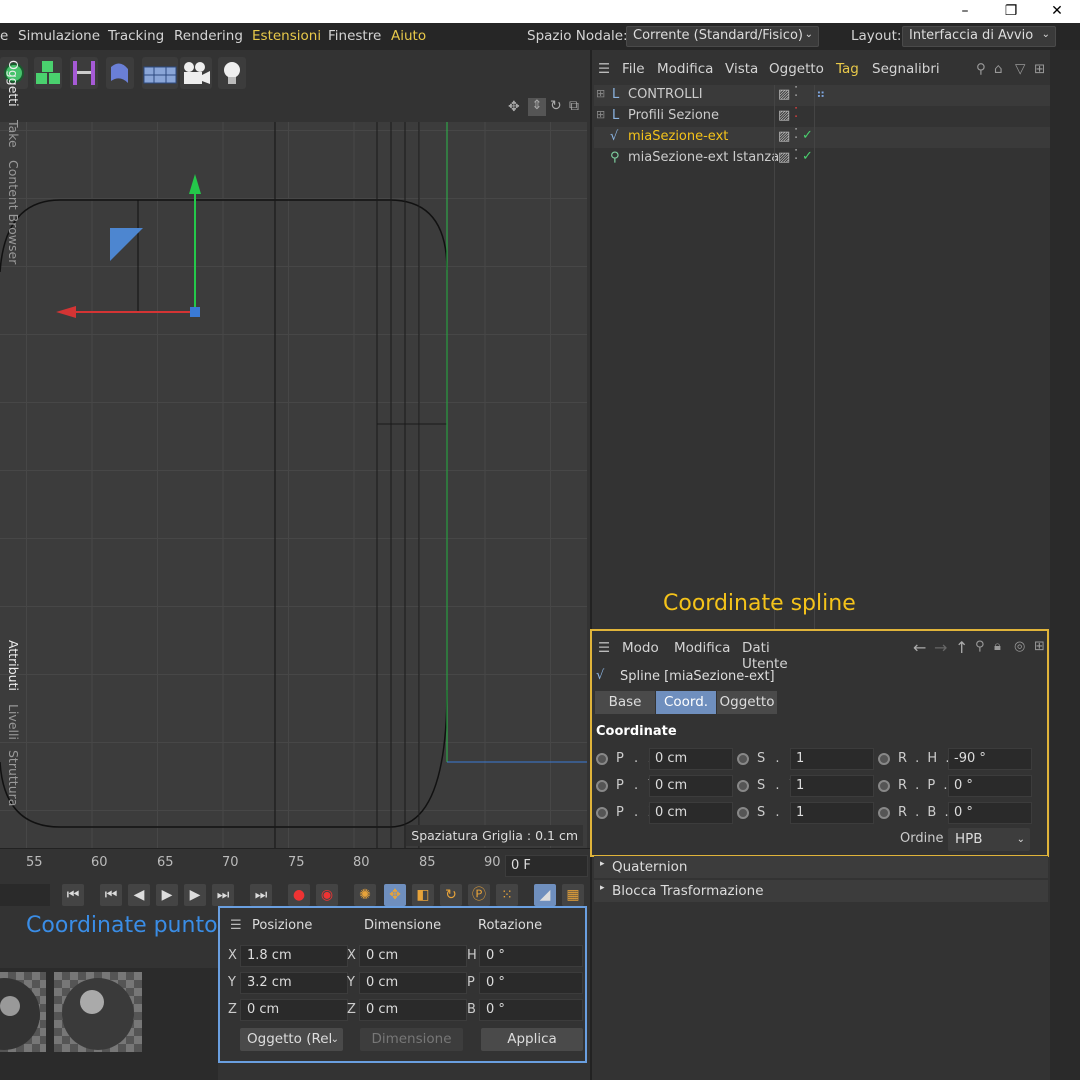 Image resolution: width=1080 pixels, height=1080 pixels. I want to click on object-row: ⊞ L Profili Sezione ▨ ⁚, so click(822, 116).